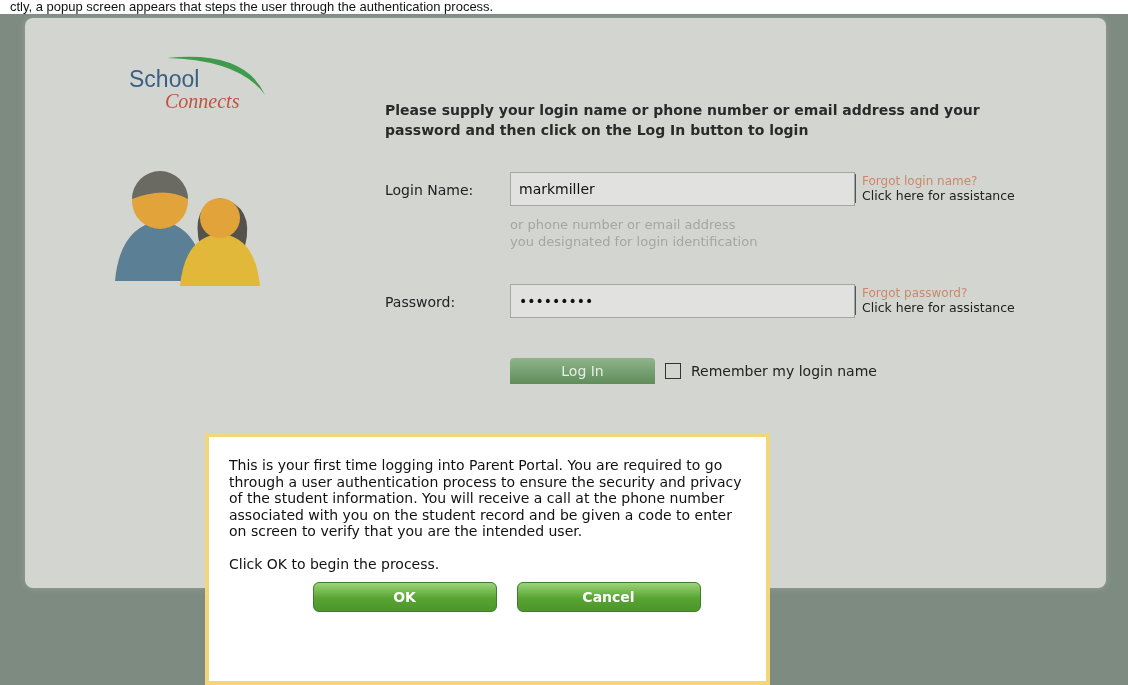 The height and width of the screenshot is (685, 1128). I want to click on checkbox-label: Remember my login name, so click(784, 371).